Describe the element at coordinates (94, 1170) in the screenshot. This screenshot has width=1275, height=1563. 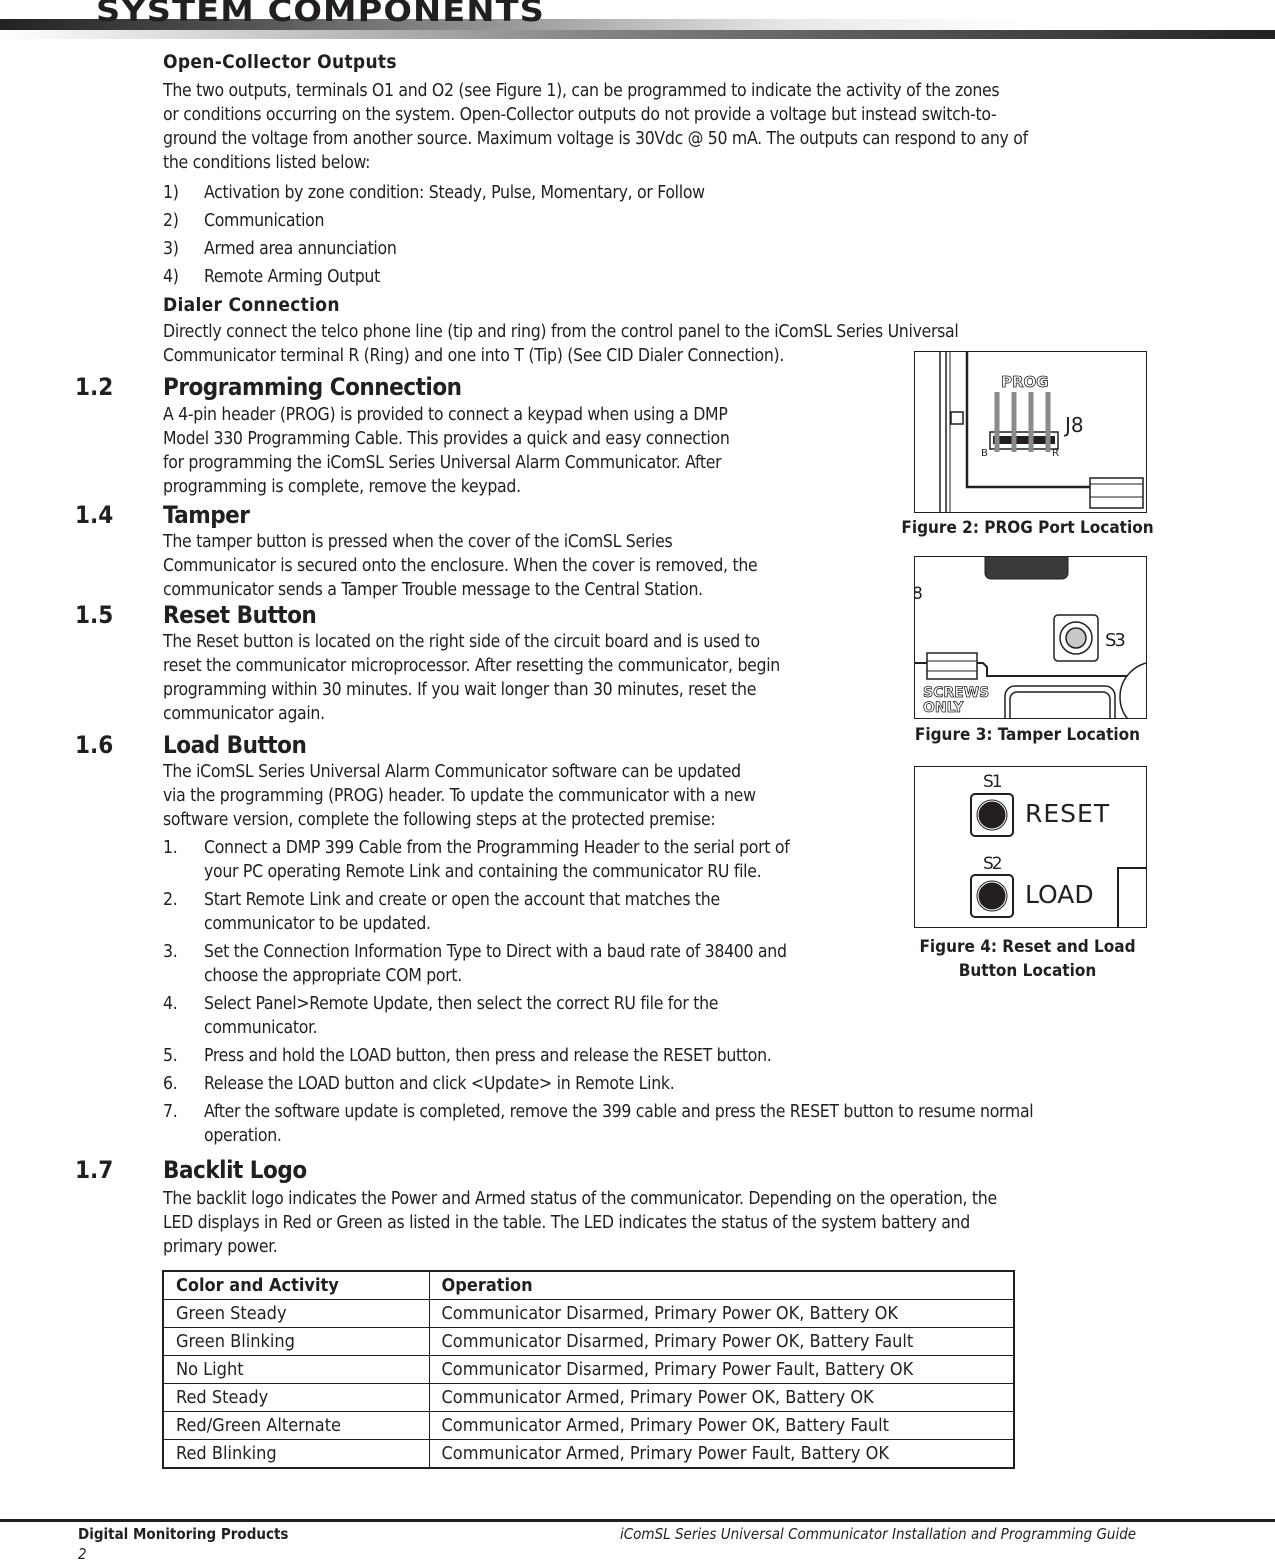
I see `section-number: 1.7` at that location.